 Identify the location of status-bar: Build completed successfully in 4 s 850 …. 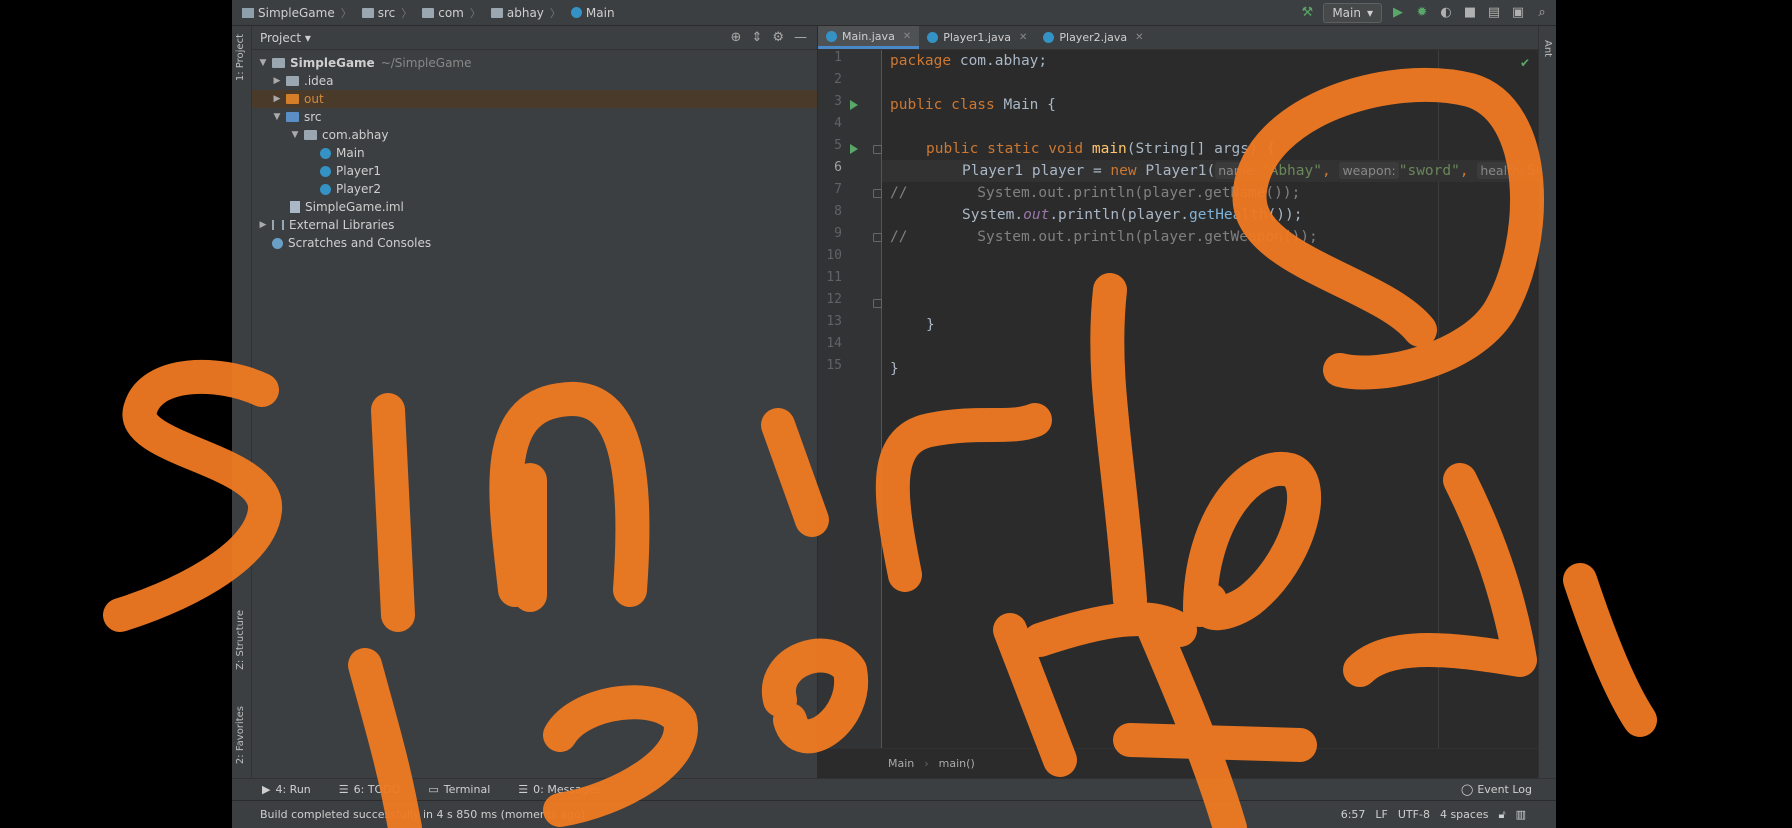
(894, 814).